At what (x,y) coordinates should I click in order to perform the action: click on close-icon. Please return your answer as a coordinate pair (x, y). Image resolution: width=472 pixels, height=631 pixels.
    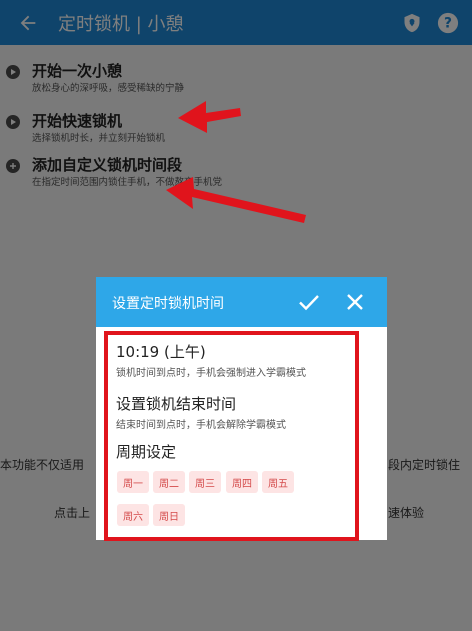
    Looking at the image, I should click on (355, 302).